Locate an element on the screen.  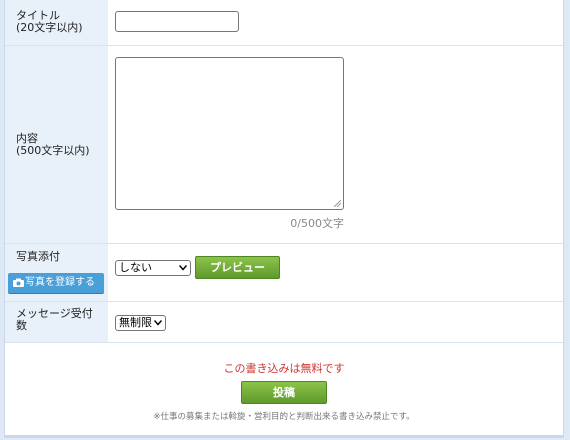
photo-attach-select: しない is located at coordinates (153, 268).